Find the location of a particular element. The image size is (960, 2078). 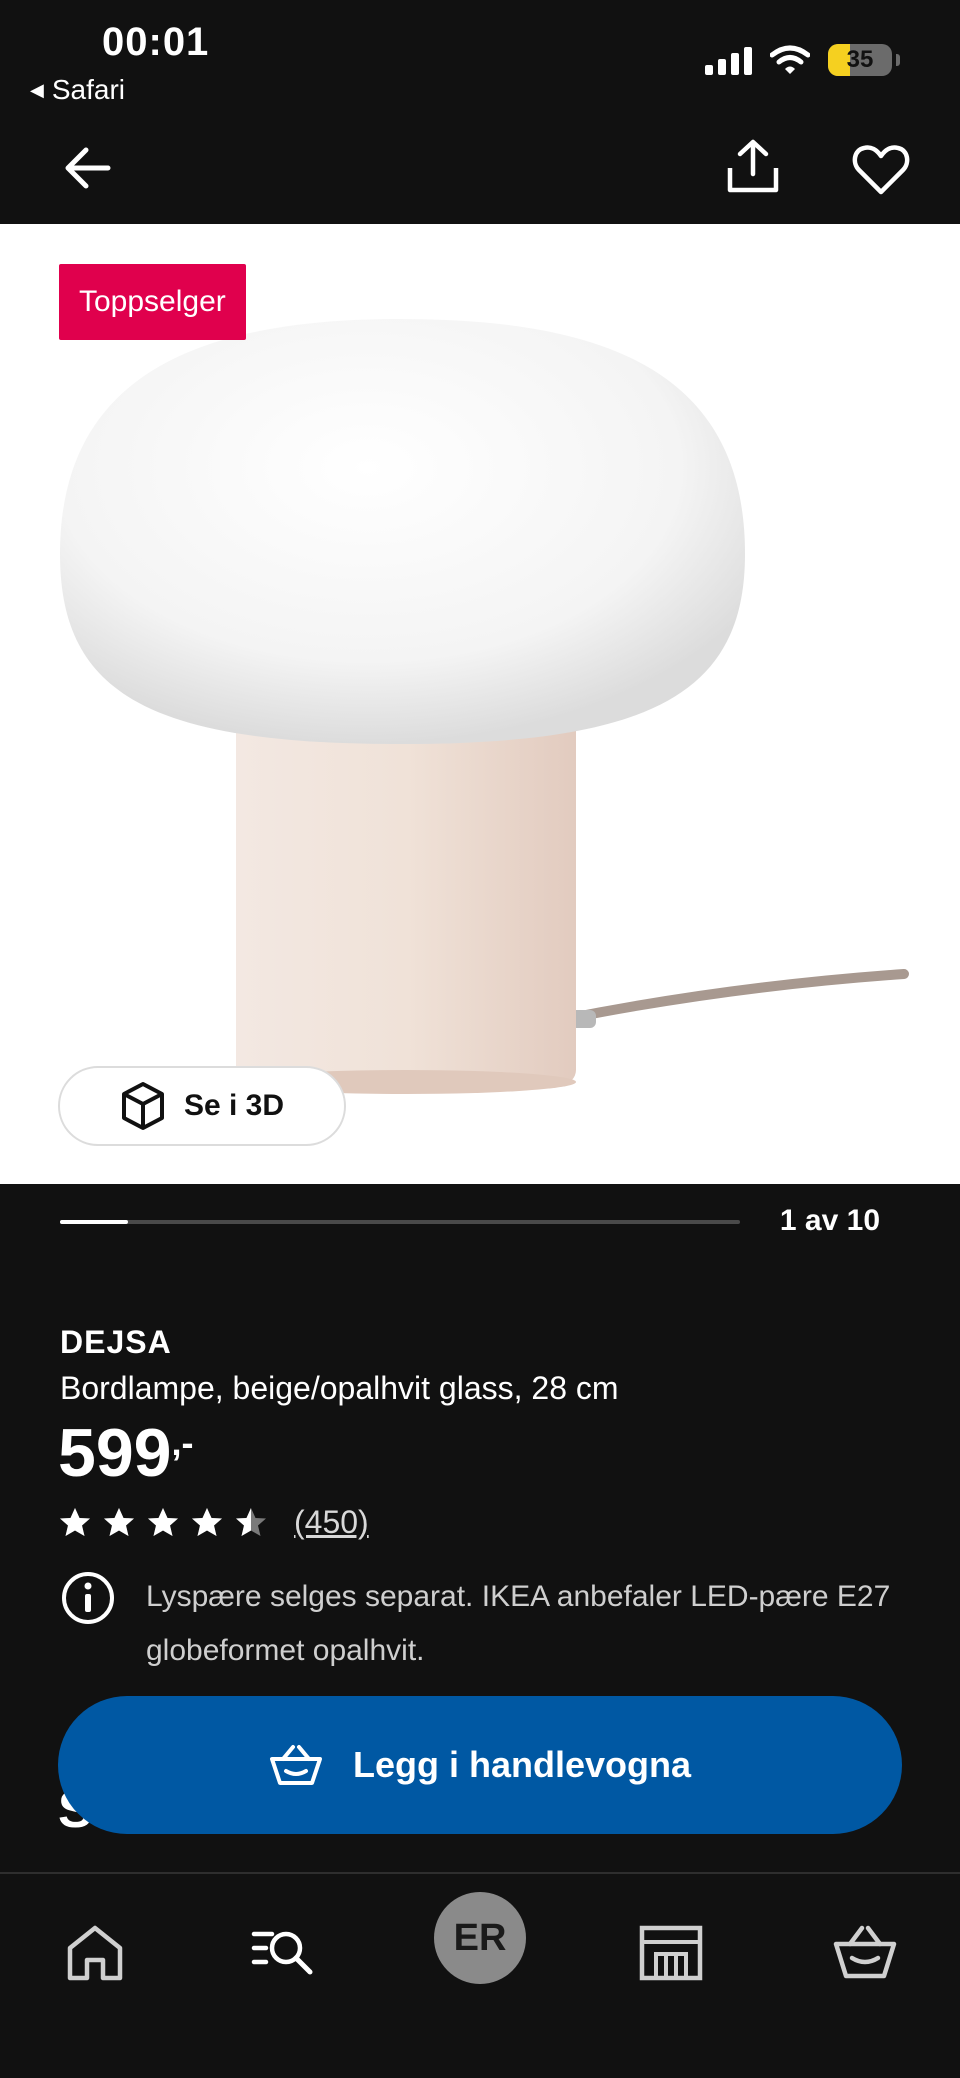

bottom-tab-bar: ER is located at coordinates (480, 1975).